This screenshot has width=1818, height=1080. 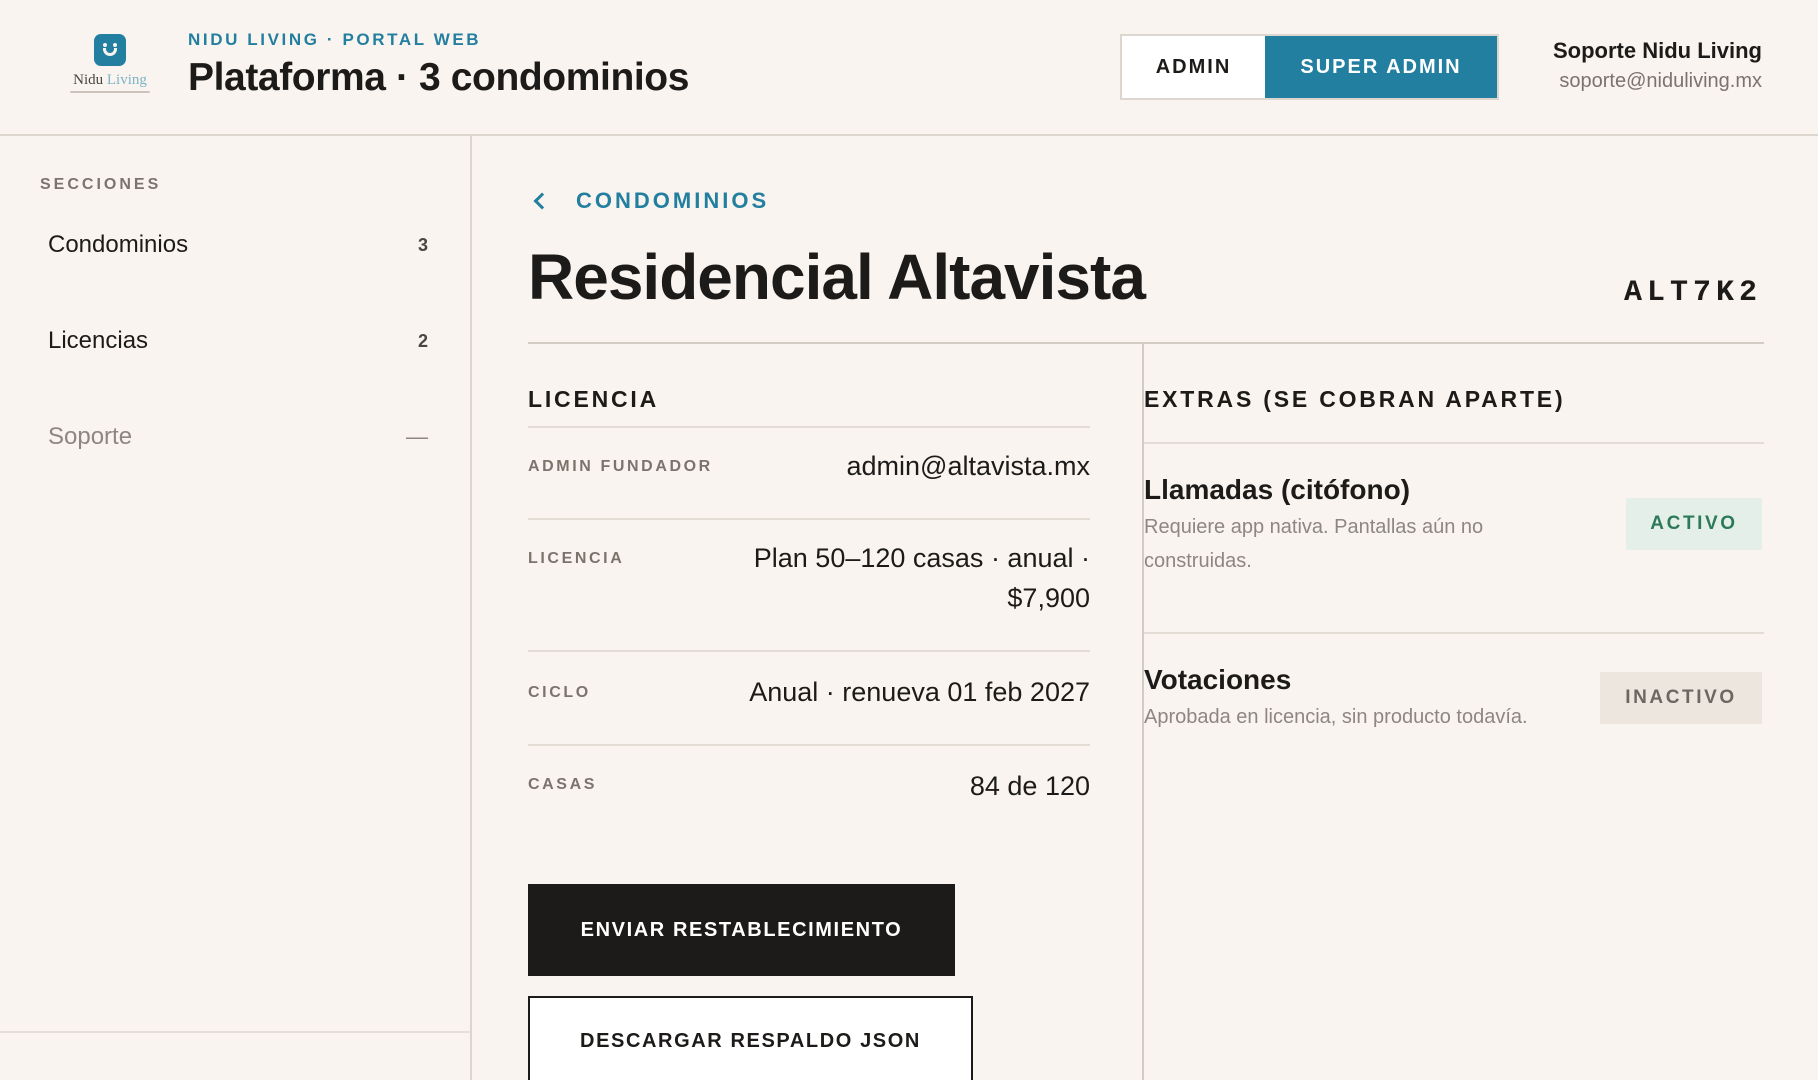 I want to click on condominium-code: ALT7K2, so click(x=1692, y=293).